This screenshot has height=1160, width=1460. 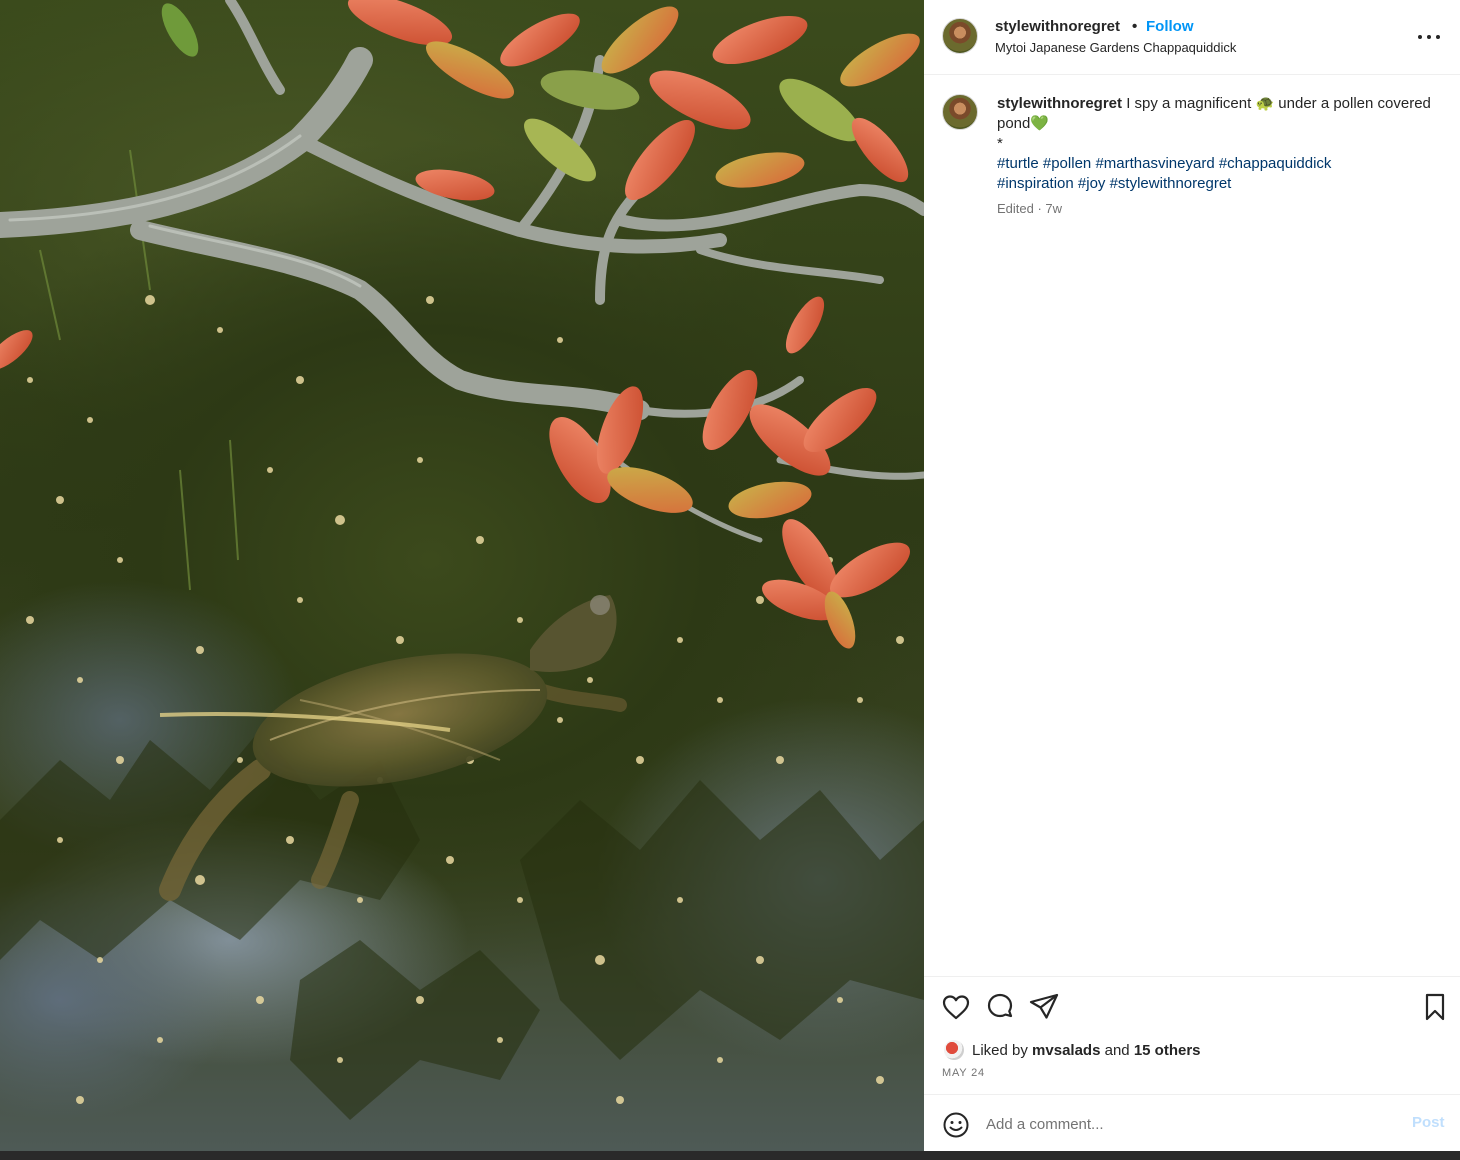 I want to click on post-date: MAY 24, so click(x=963, y=1073).